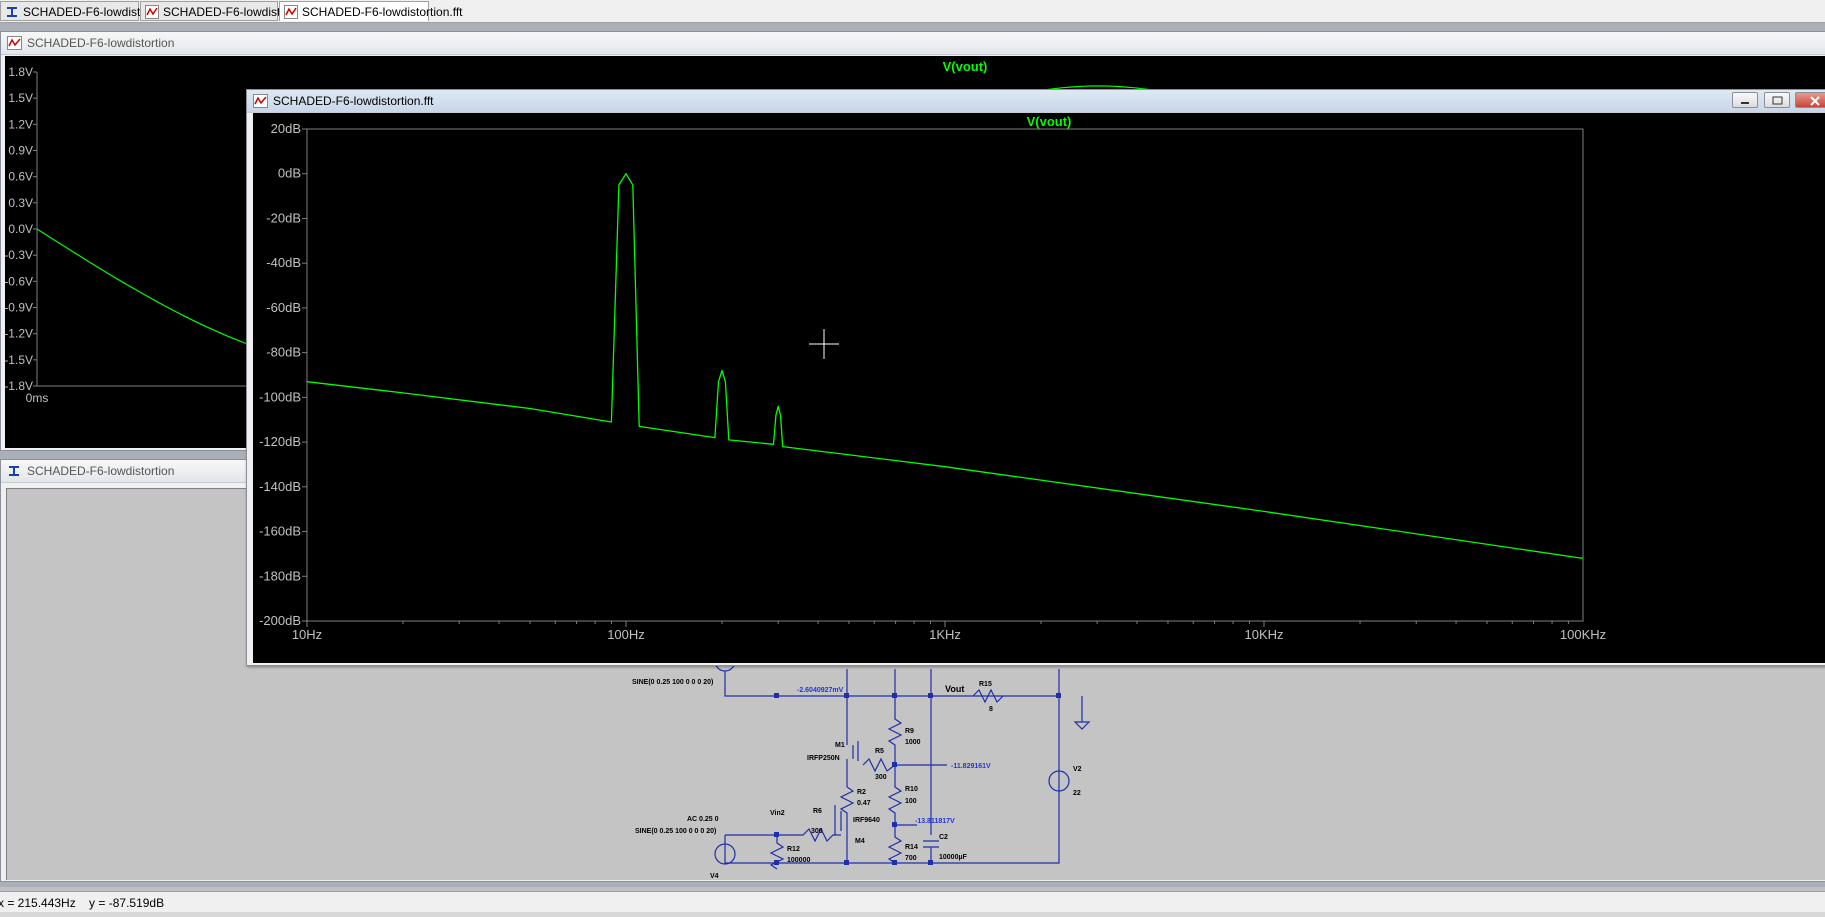 The height and width of the screenshot is (917, 1825). Describe the element at coordinates (1583, 634) in the screenshot. I see `x-tick-label: 100KHz` at that location.